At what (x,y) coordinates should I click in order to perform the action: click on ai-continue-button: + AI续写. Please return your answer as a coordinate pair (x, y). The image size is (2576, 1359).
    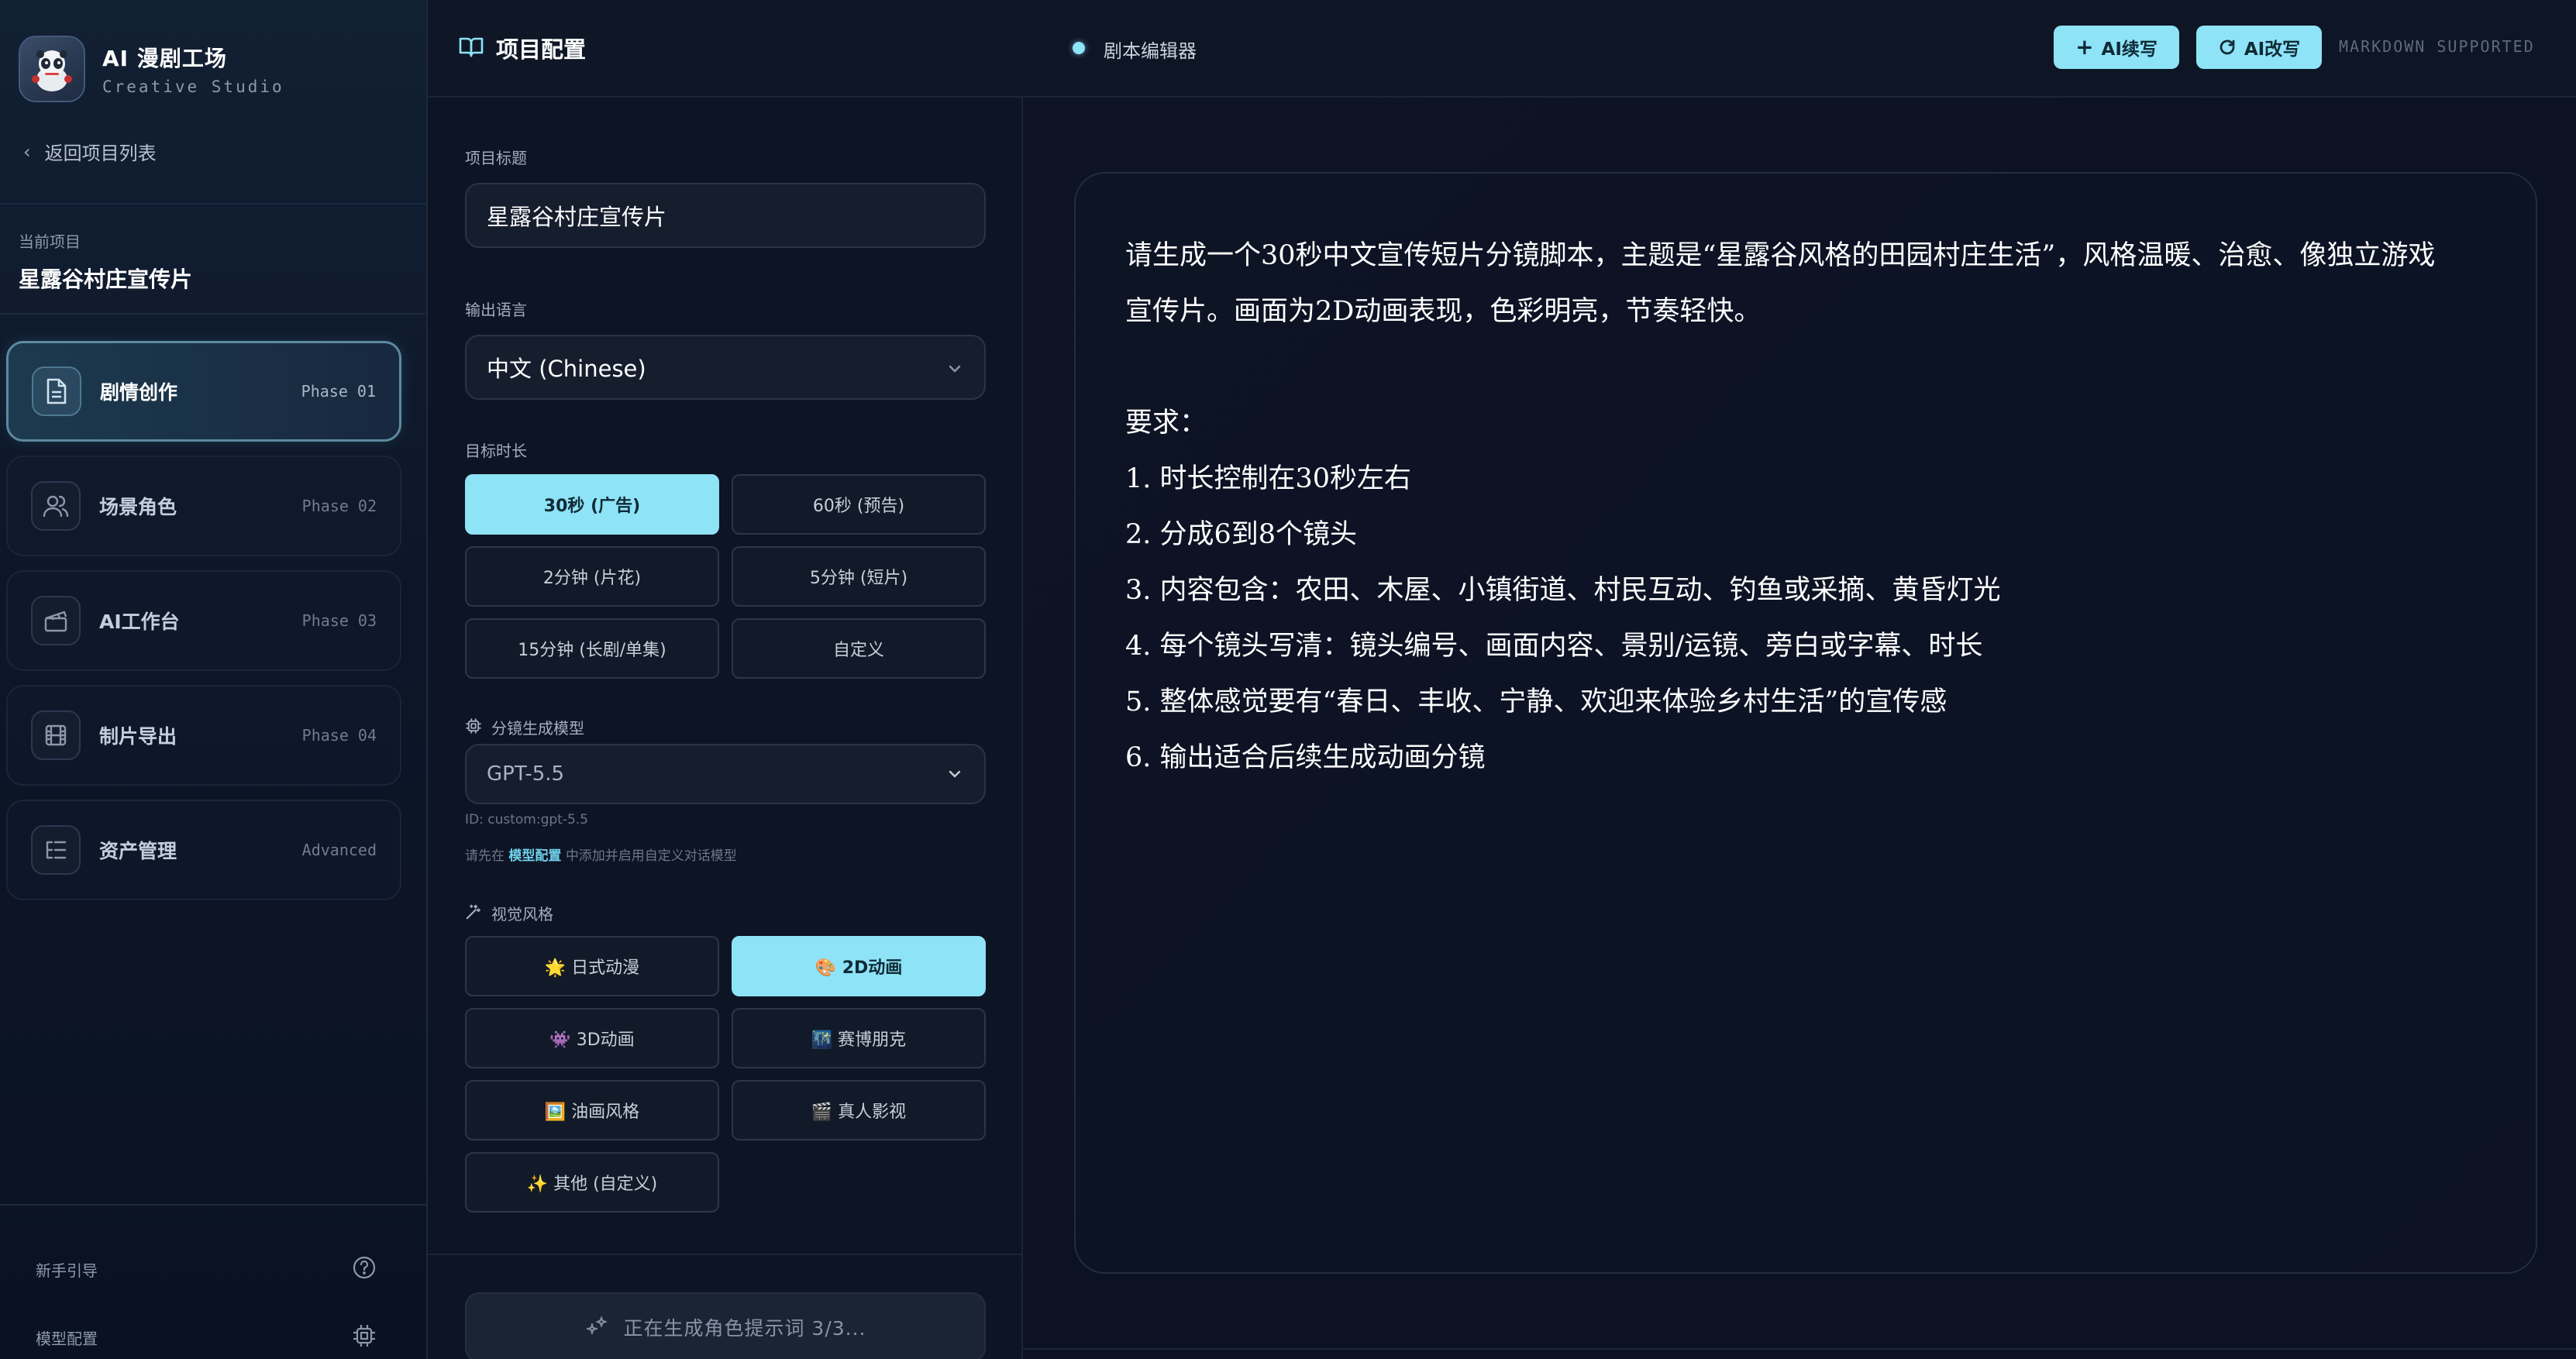
    Looking at the image, I should click on (2116, 47).